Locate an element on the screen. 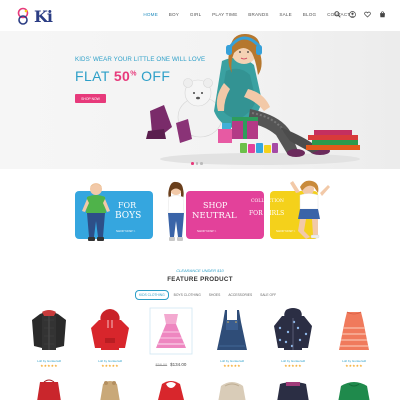  neutral-shop-link: SHOP NOW > is located at coordinates (206, 231).